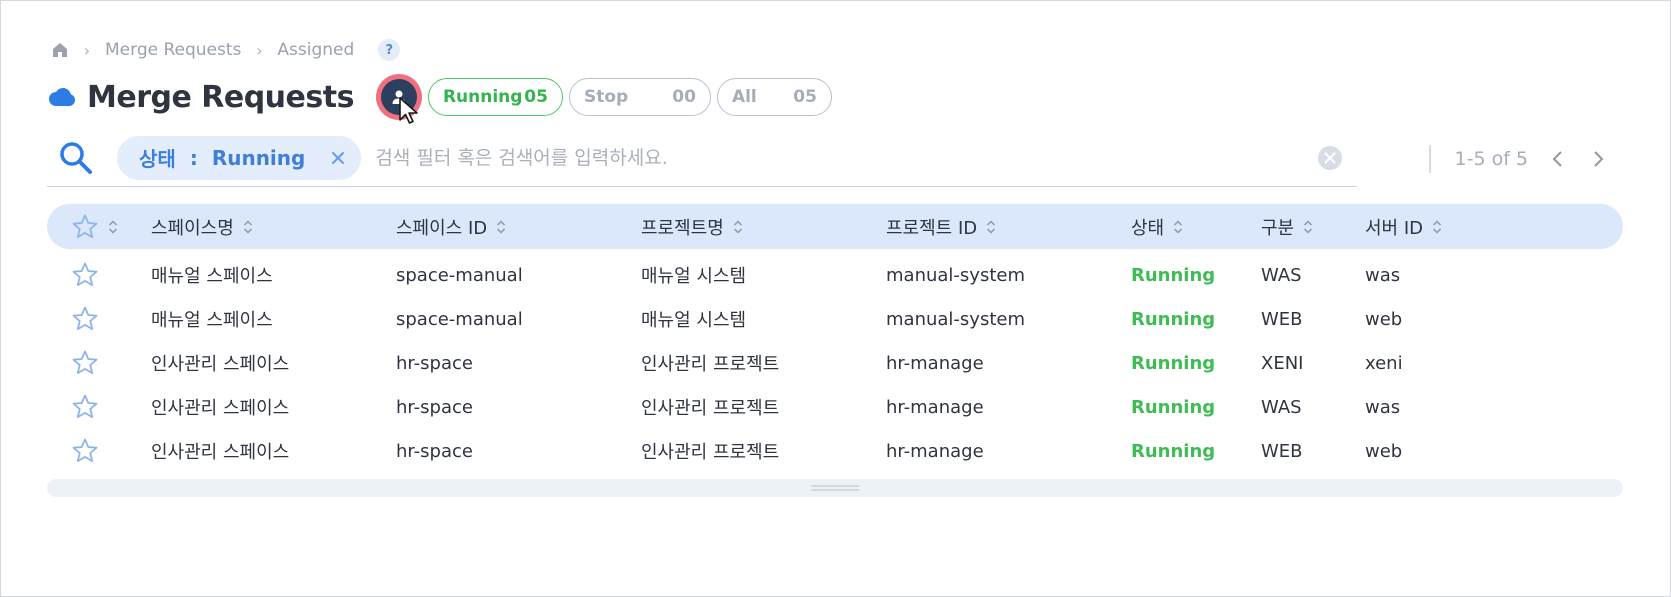 This screenshot has height=597, width=1671. Describe the element at coordinates (684, 97) in the screenshot. I see `filter-count: 00` at that location.